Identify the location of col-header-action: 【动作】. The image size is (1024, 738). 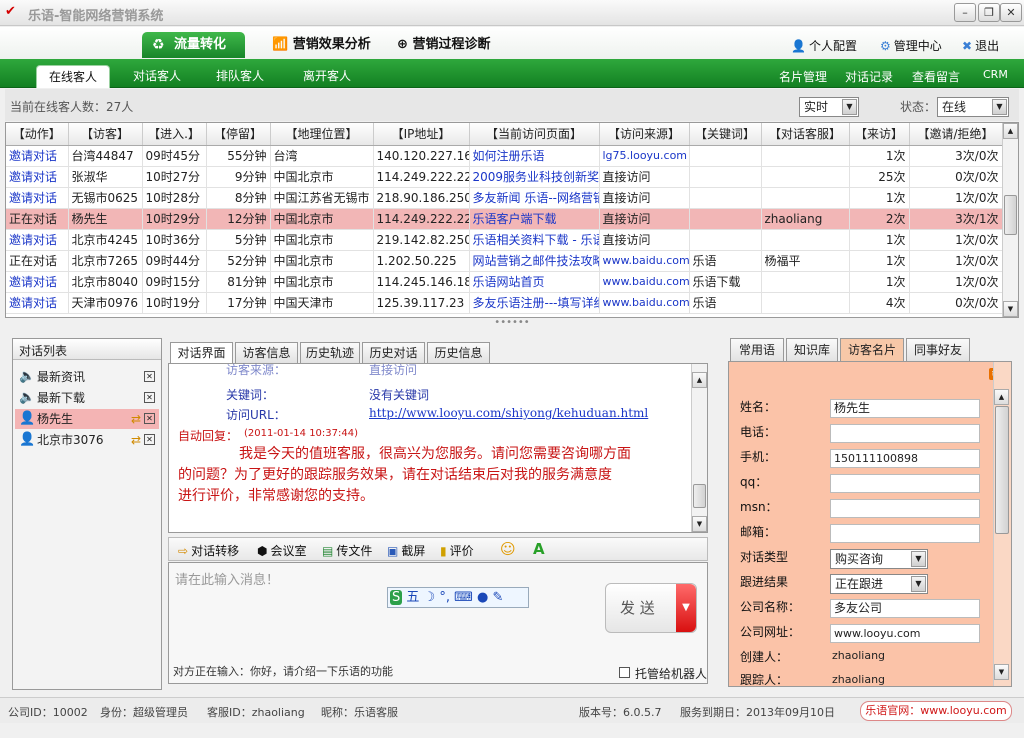
(37, 134).